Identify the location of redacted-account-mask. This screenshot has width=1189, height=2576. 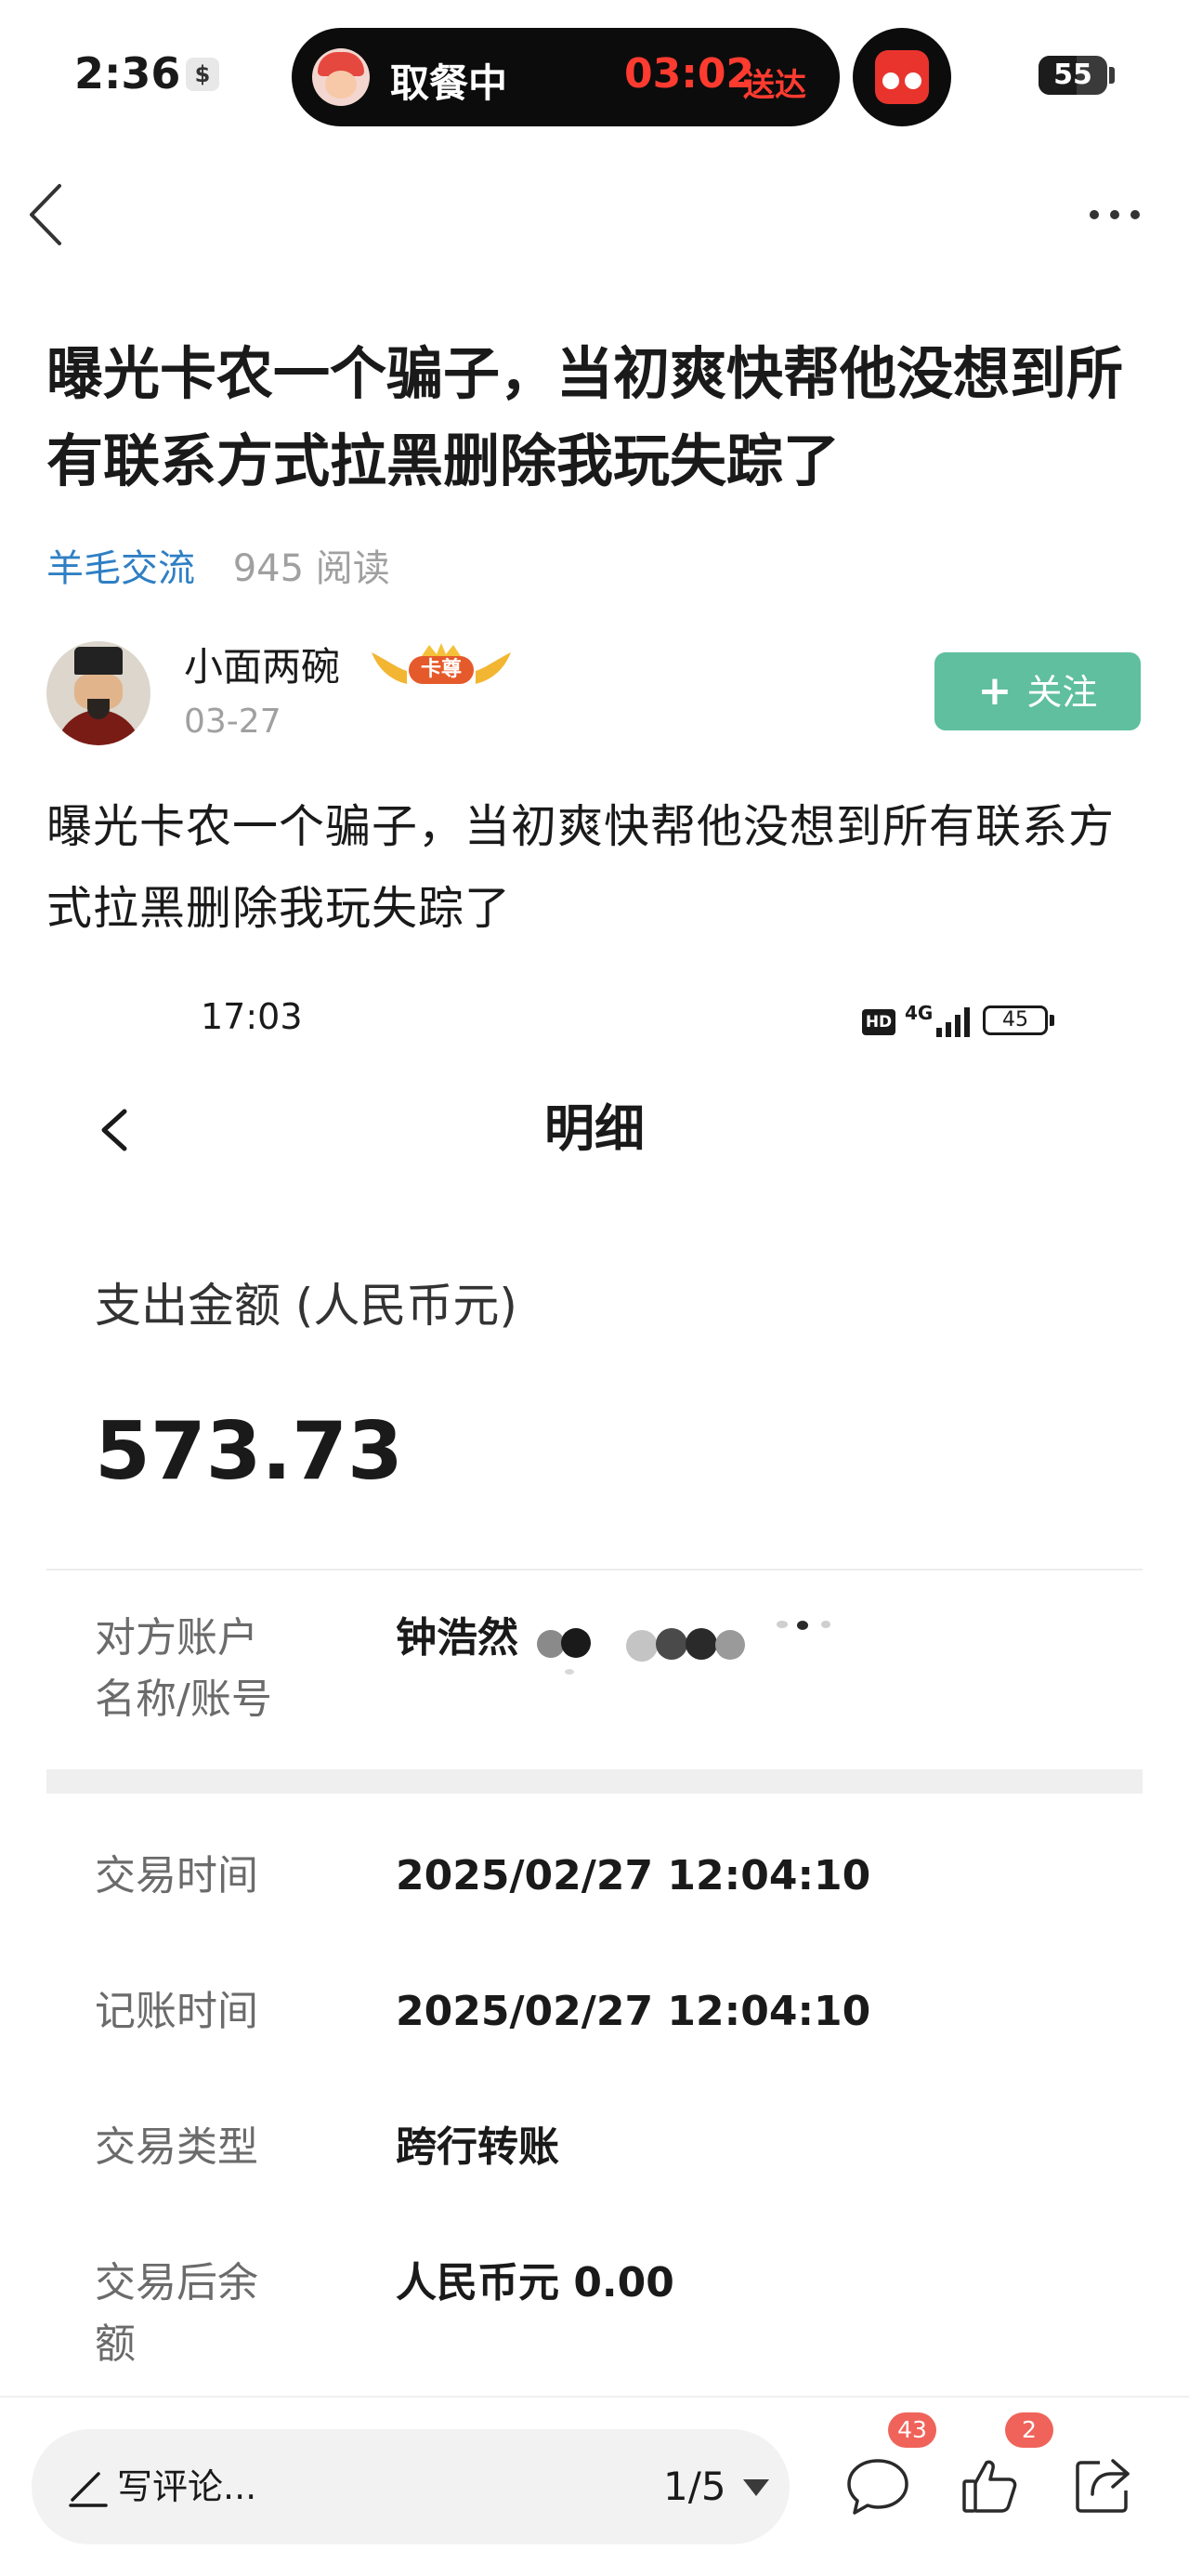
(700, 1654).